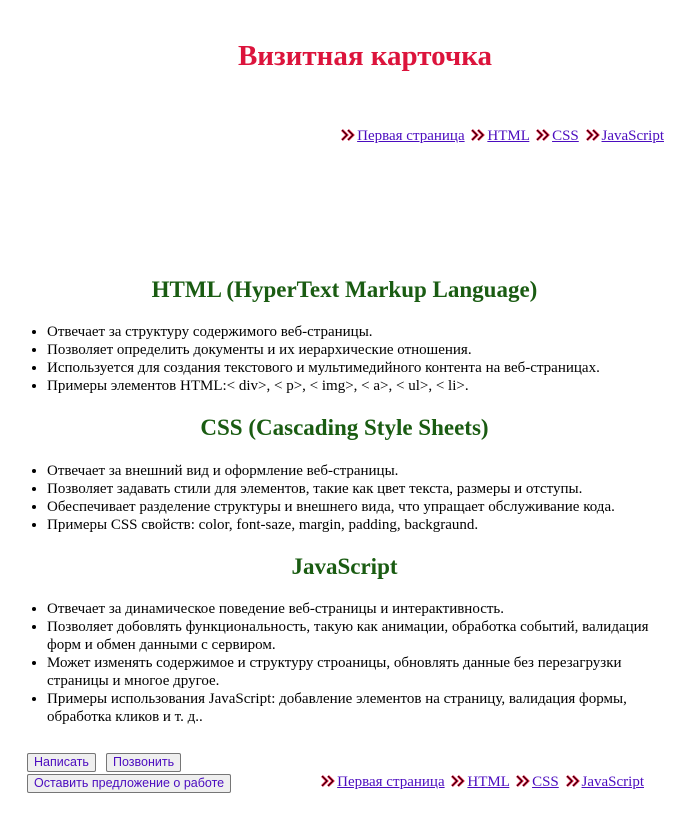 This screenshot has width=689, height=831. Describe the element at coordinates (144, 762) in the screenshot. I see `call-button: Позвонить` at that location.